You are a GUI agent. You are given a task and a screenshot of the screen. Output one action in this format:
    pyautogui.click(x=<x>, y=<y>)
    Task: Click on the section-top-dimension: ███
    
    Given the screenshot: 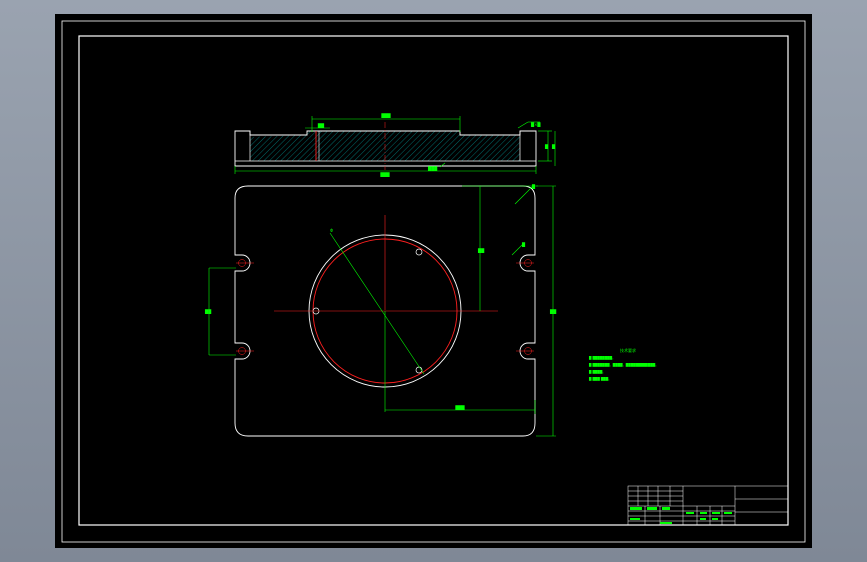 What is the action you would take?
    pyautogui.click(x=385, y=115)
    